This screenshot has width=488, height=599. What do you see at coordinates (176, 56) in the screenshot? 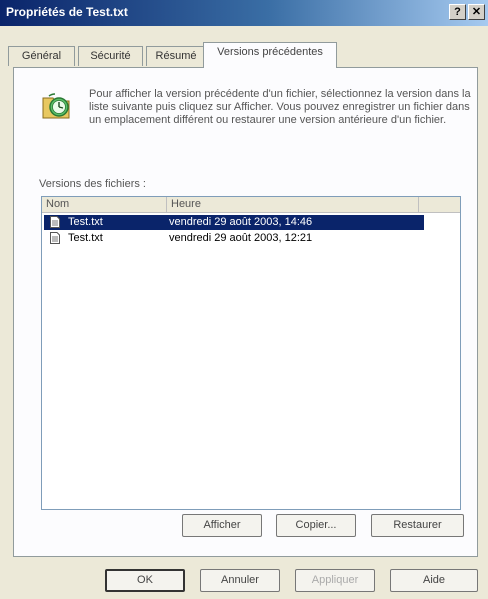
I see `tab-summary: Résumé` at bounding box center [176, 56].